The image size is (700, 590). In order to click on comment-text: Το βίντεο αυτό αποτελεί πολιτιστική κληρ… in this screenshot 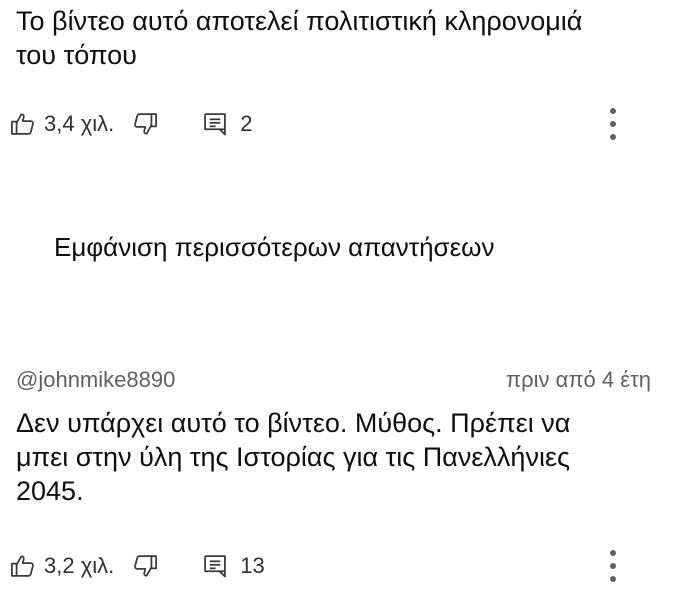, I will do `click(299, 38)`.